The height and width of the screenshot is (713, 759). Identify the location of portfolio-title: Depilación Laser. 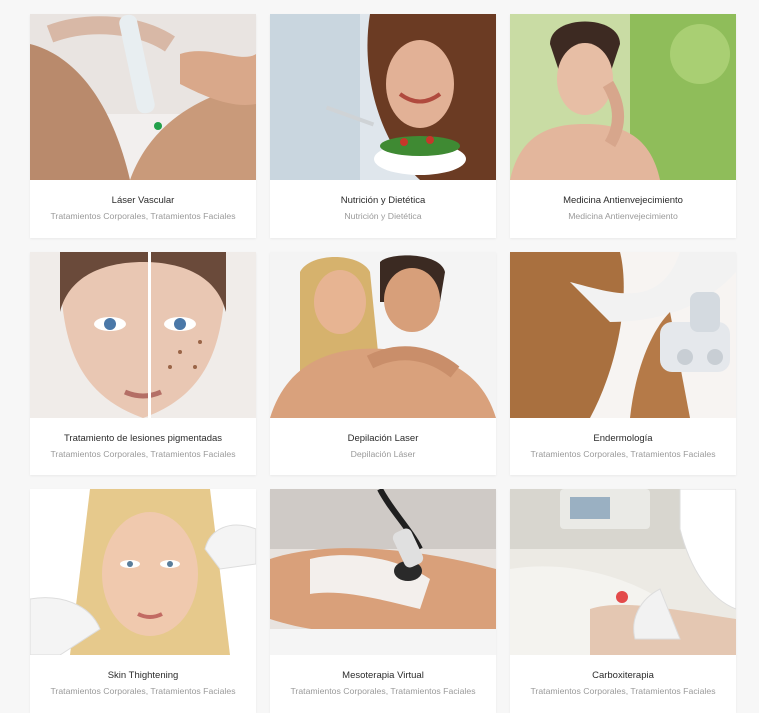
(383, 439).